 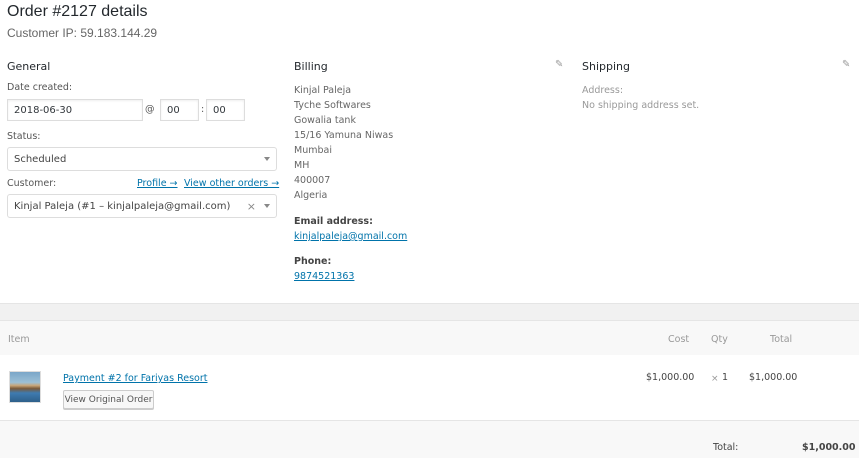 I want to click on general-heading: General, so click(x=29, y=66).